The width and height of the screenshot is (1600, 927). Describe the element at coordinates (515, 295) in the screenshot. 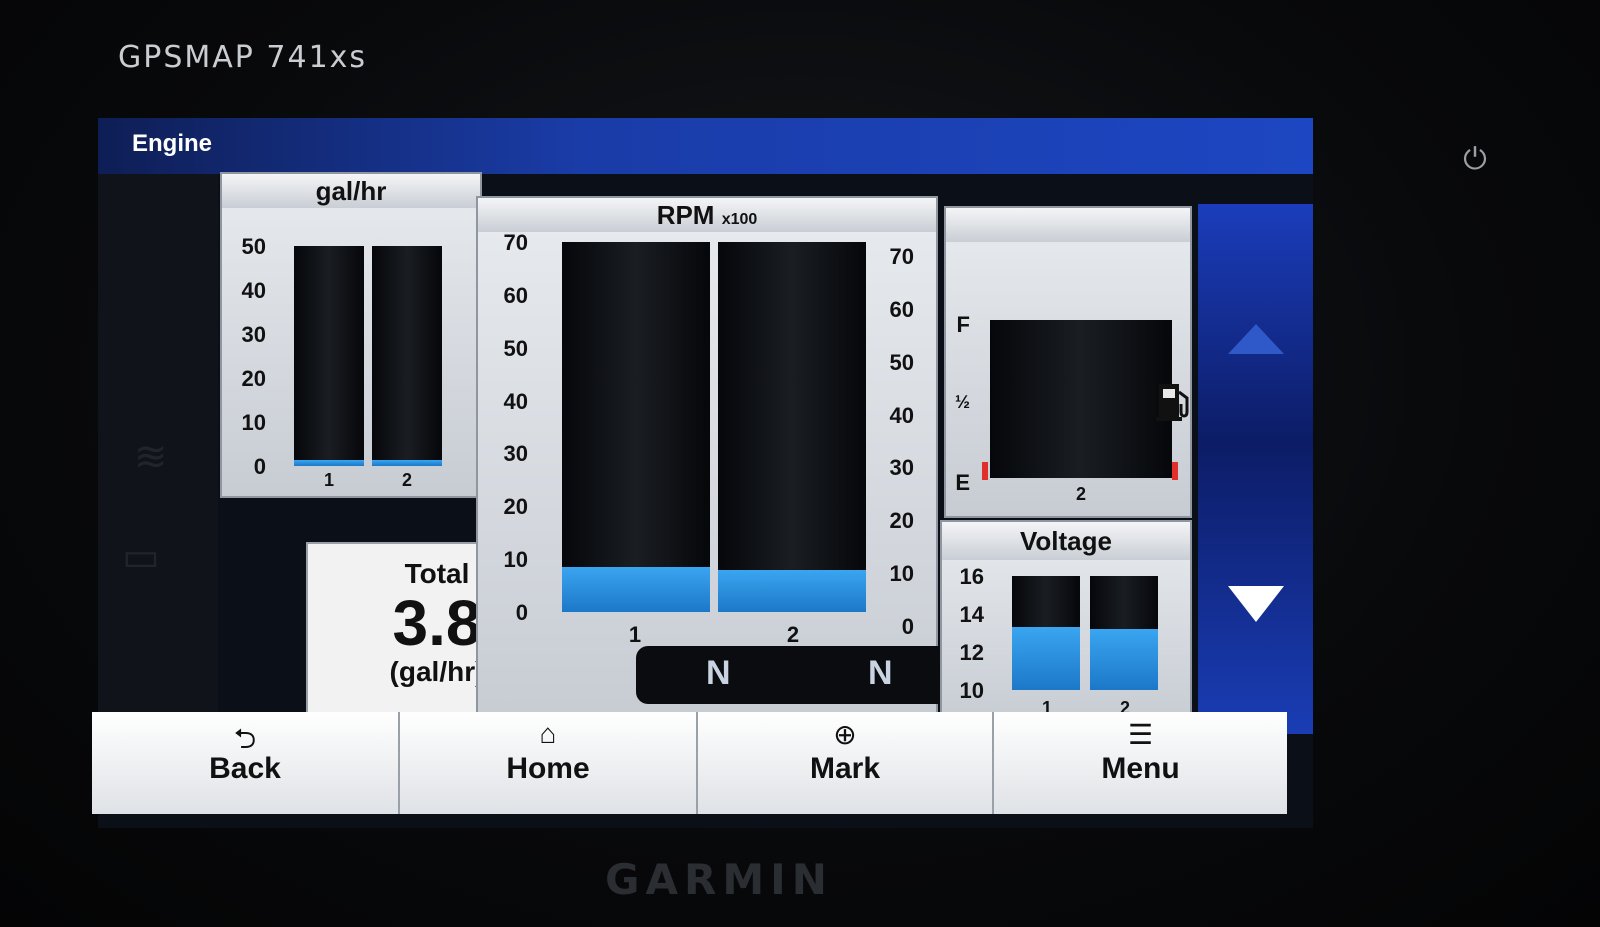

I see `rpm-left-tick-label: 60` at that location.